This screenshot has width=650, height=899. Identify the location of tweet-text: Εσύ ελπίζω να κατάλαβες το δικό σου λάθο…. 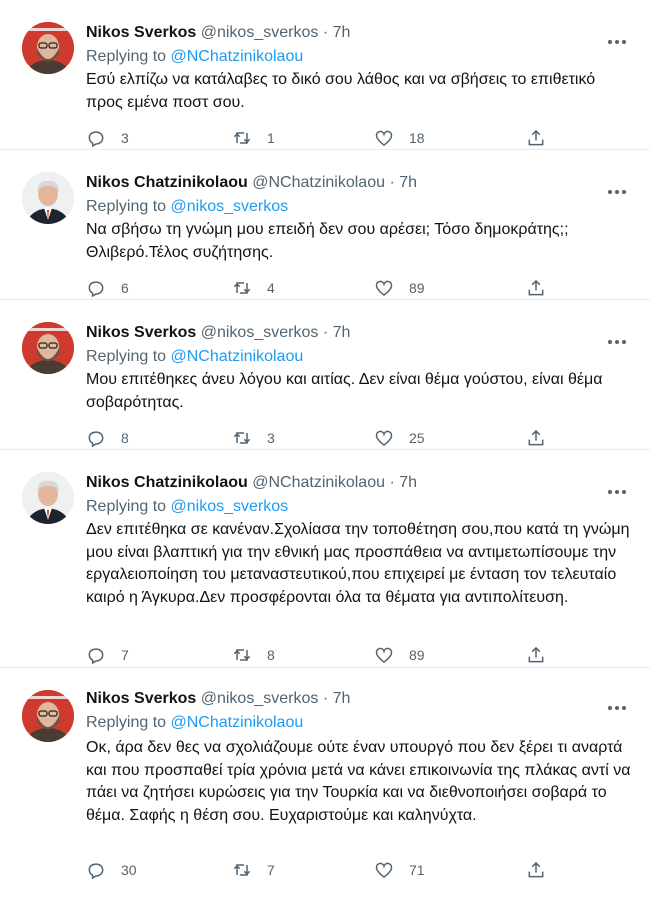
(341, 91).